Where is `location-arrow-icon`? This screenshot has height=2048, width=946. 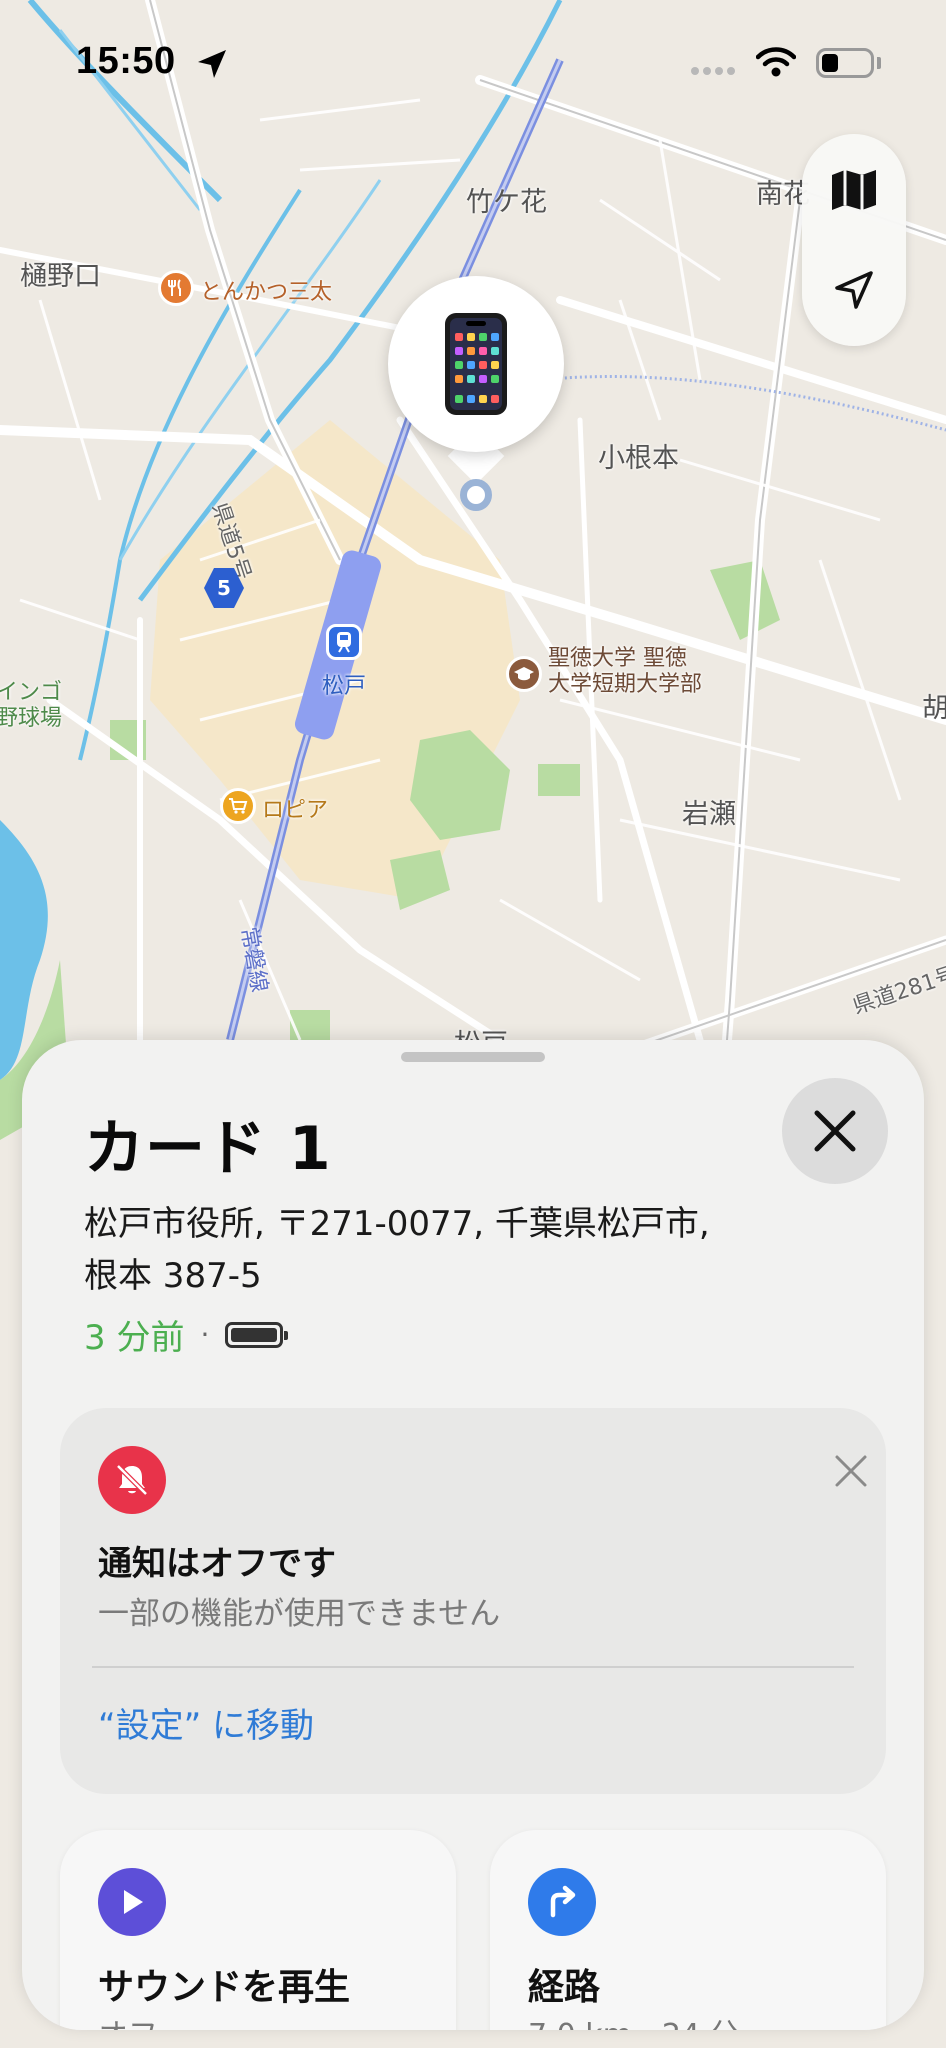 location-arrow-icon is located at coordinates (854, 290).